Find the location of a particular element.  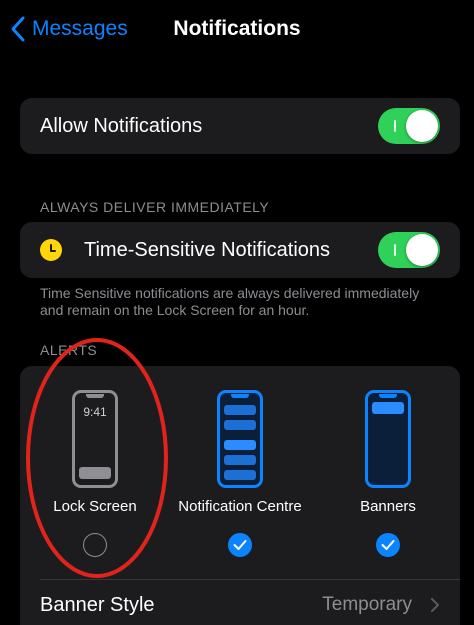

time-sensitive-toggle is located at coordinates (409, 250).